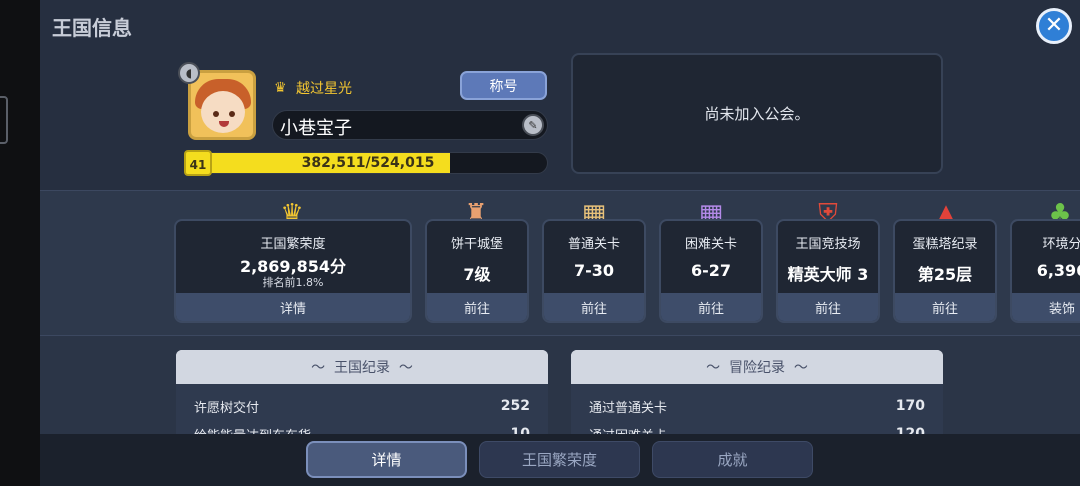 The height and width of the screenshot is (486, 1080). Describe the element at coordinates (594, 307) in the screenshot. I see `normal-stage-go-button: 前往` at that location.